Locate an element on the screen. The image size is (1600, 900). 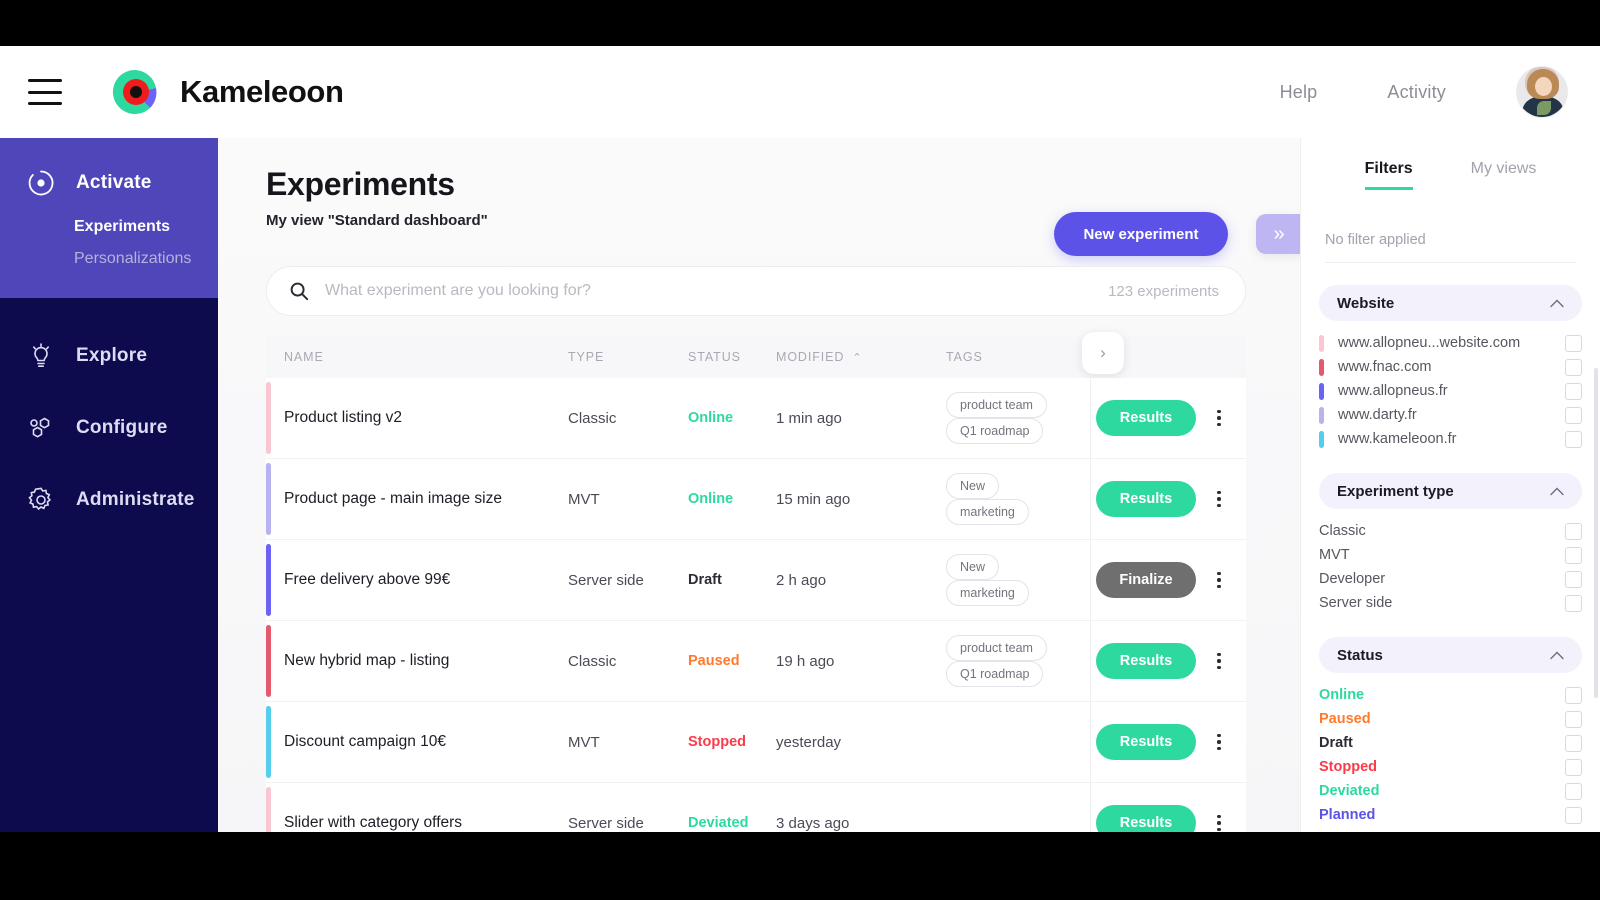
filter-option: Stopped is located at coordinates (1450, 767).